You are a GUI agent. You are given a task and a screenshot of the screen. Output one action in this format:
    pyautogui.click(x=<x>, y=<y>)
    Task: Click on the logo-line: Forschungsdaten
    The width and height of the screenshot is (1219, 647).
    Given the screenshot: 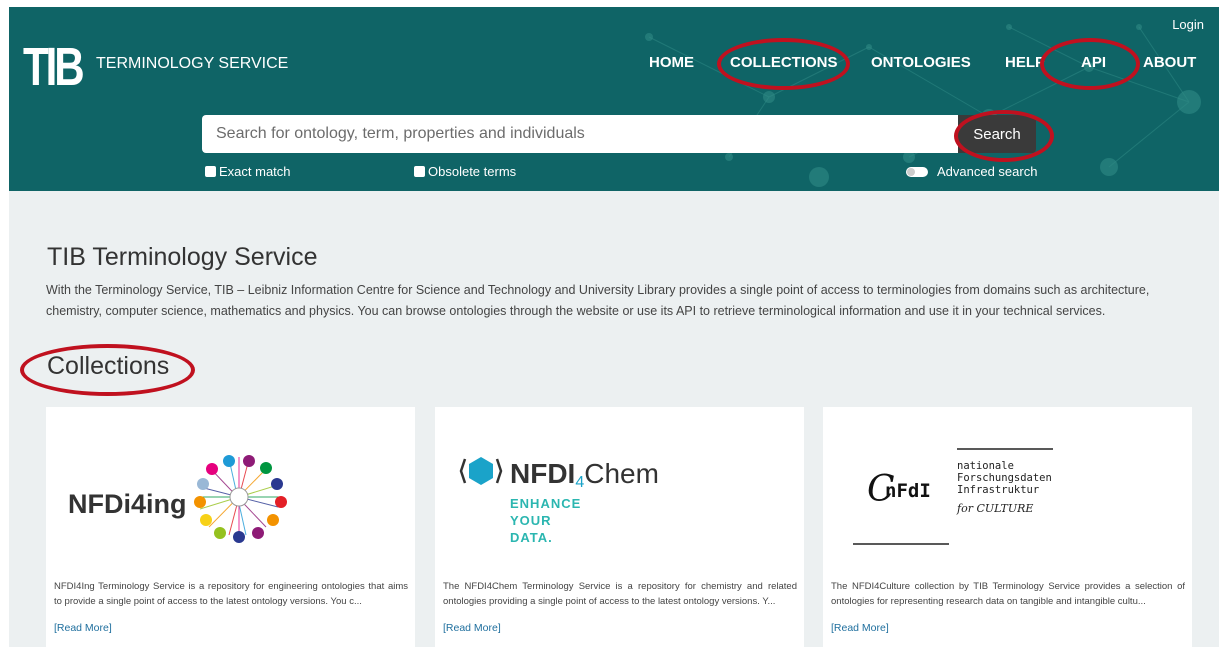 What is the action you would take?
    pyautogui.click(x=1004, y=478)
    